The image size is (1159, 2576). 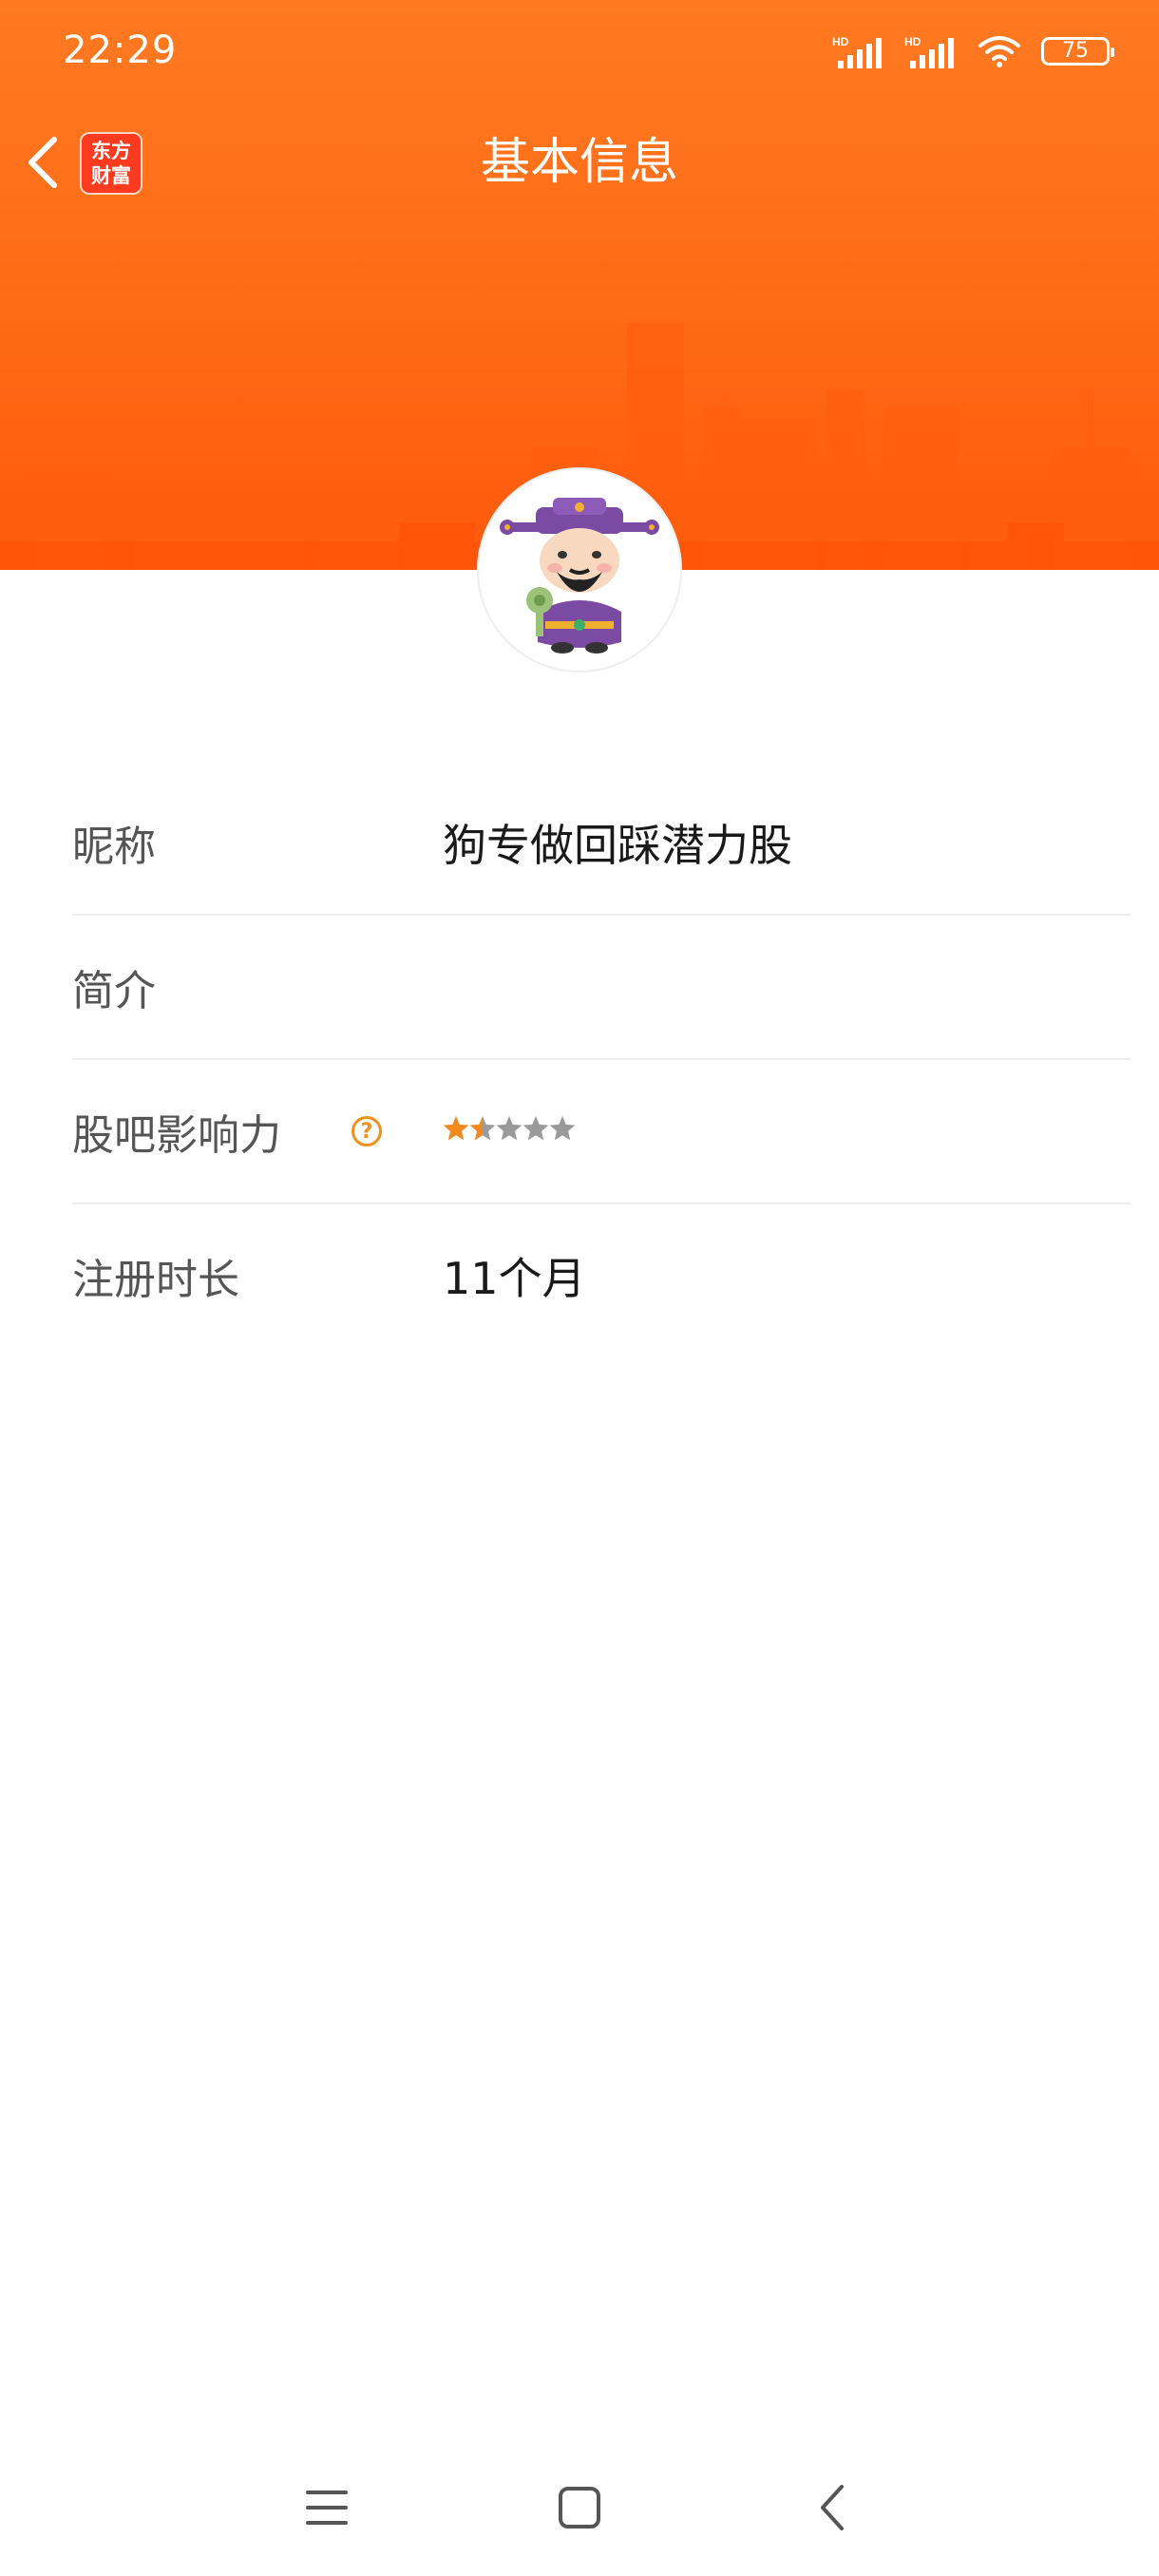 I want to click on help-icon: ?, so click(x=367, y=1131).